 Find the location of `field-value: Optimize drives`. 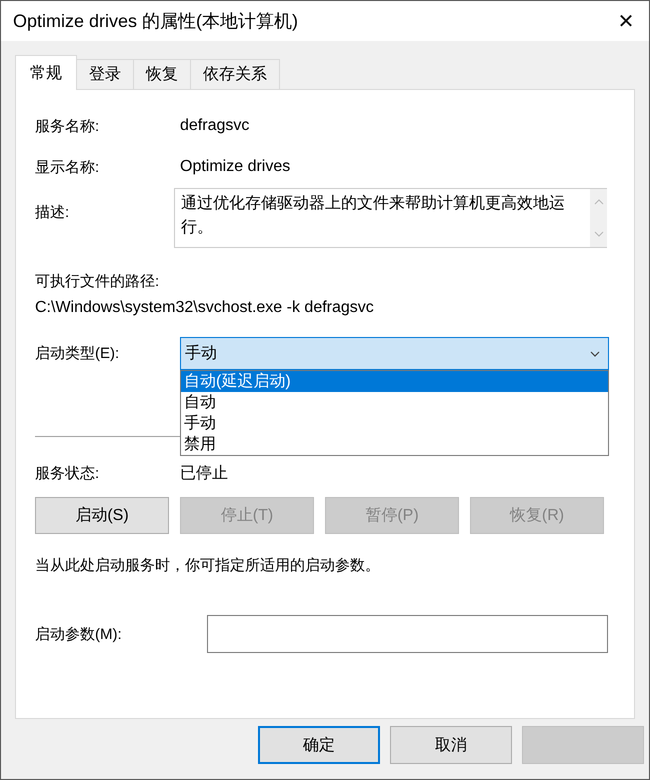

field-value: Optimize drives is located at coordinates (235, 167).